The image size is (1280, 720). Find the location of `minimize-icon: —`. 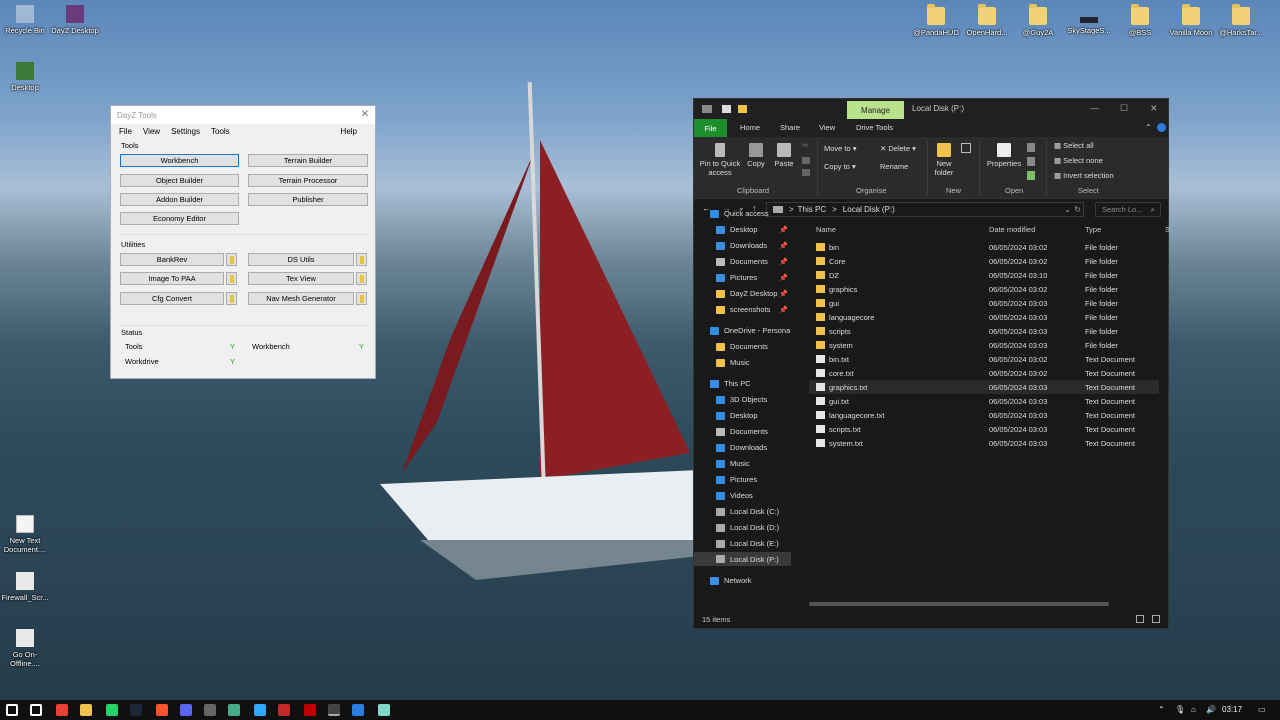

minimize-icon: — is located at coordinates (1094, 108).